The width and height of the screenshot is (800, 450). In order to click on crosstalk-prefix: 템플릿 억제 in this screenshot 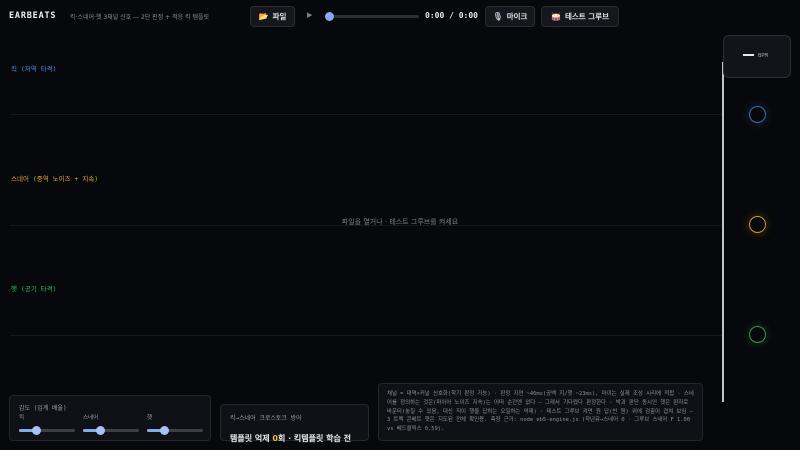, I will do `click(251, 438)`.